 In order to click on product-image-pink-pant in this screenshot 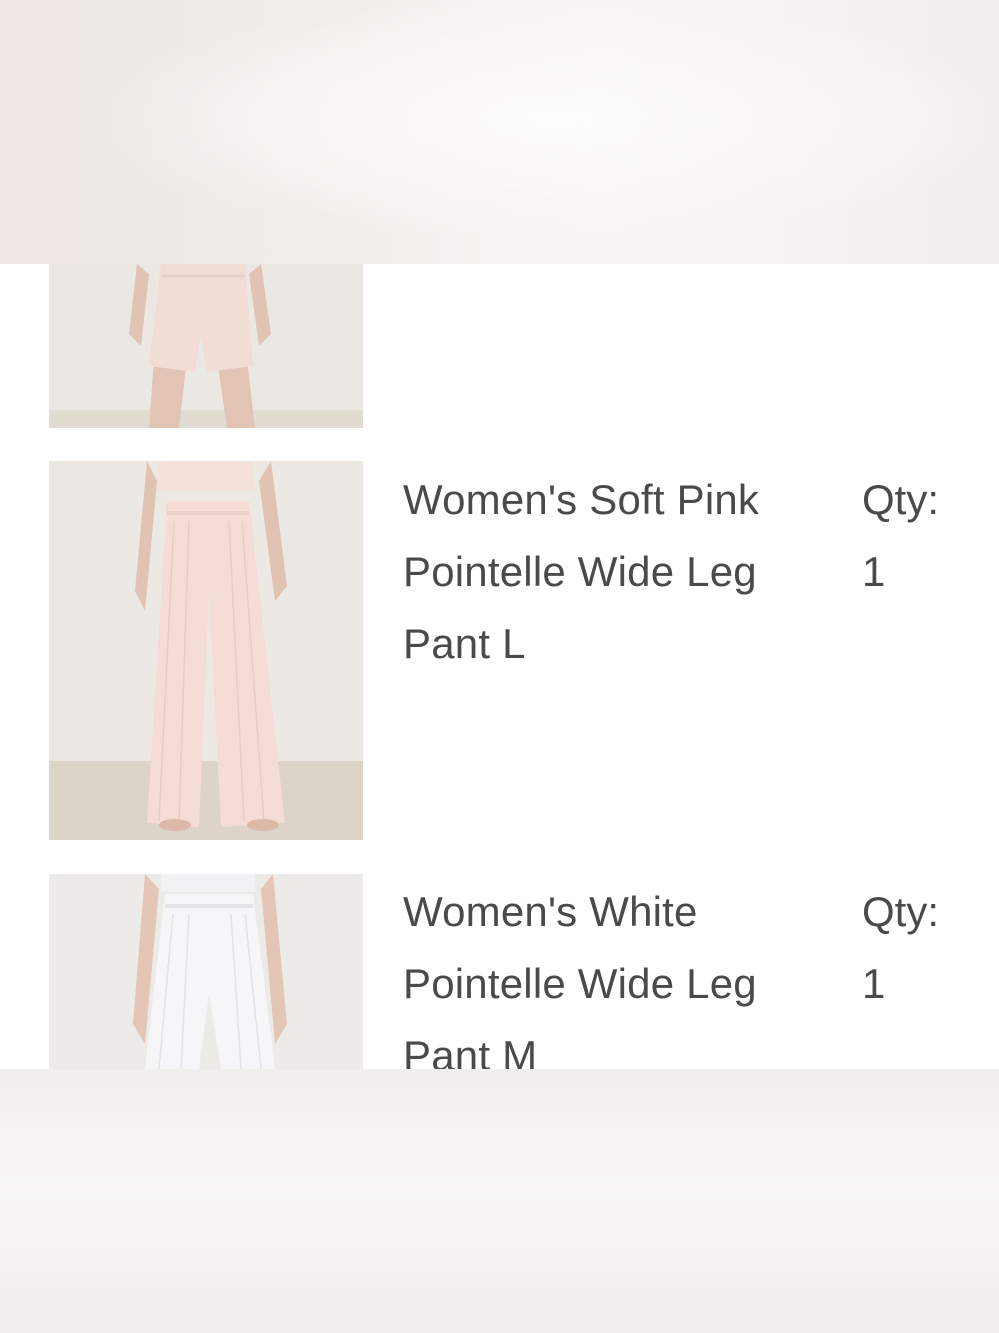, I will do `click(206, 650)`.